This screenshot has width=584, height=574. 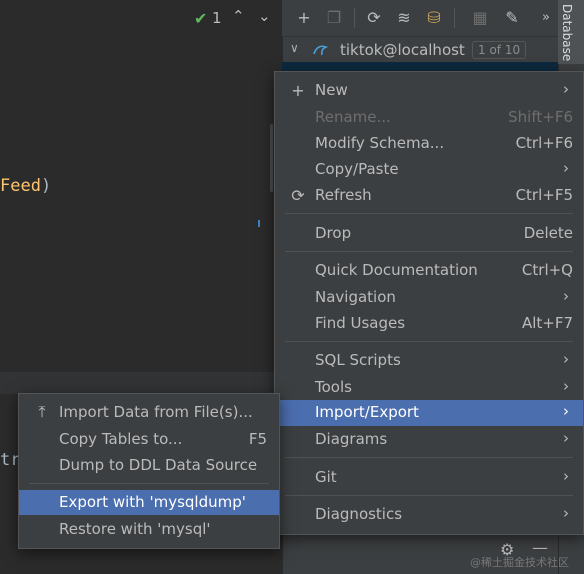 I want to click on menu-item-label: Diagrams, so click(x=351, y=439).